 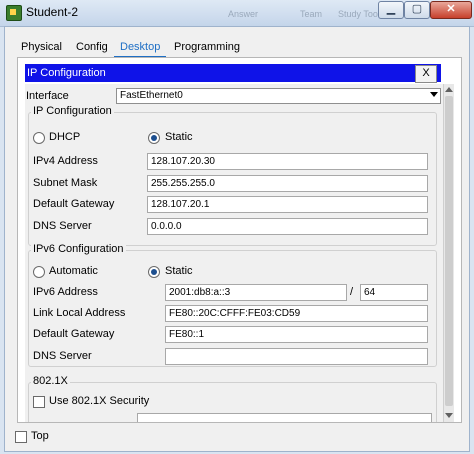 What do you see at coordinates (52, 12) in the screenshot?
I see `window-title: Student-2` at bounding box center [52, 12].